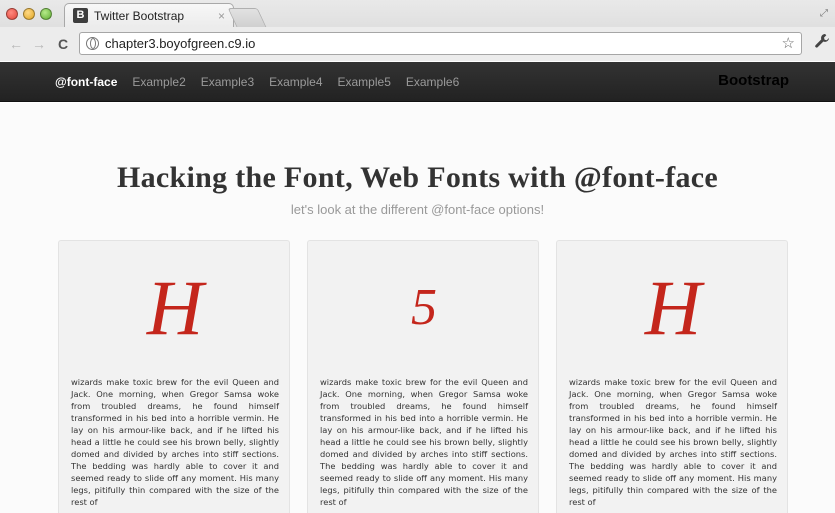  Describe the element at coordinates (788, 43) in the screenshot. I see `bookmark-star-icon: ☆` at that location.